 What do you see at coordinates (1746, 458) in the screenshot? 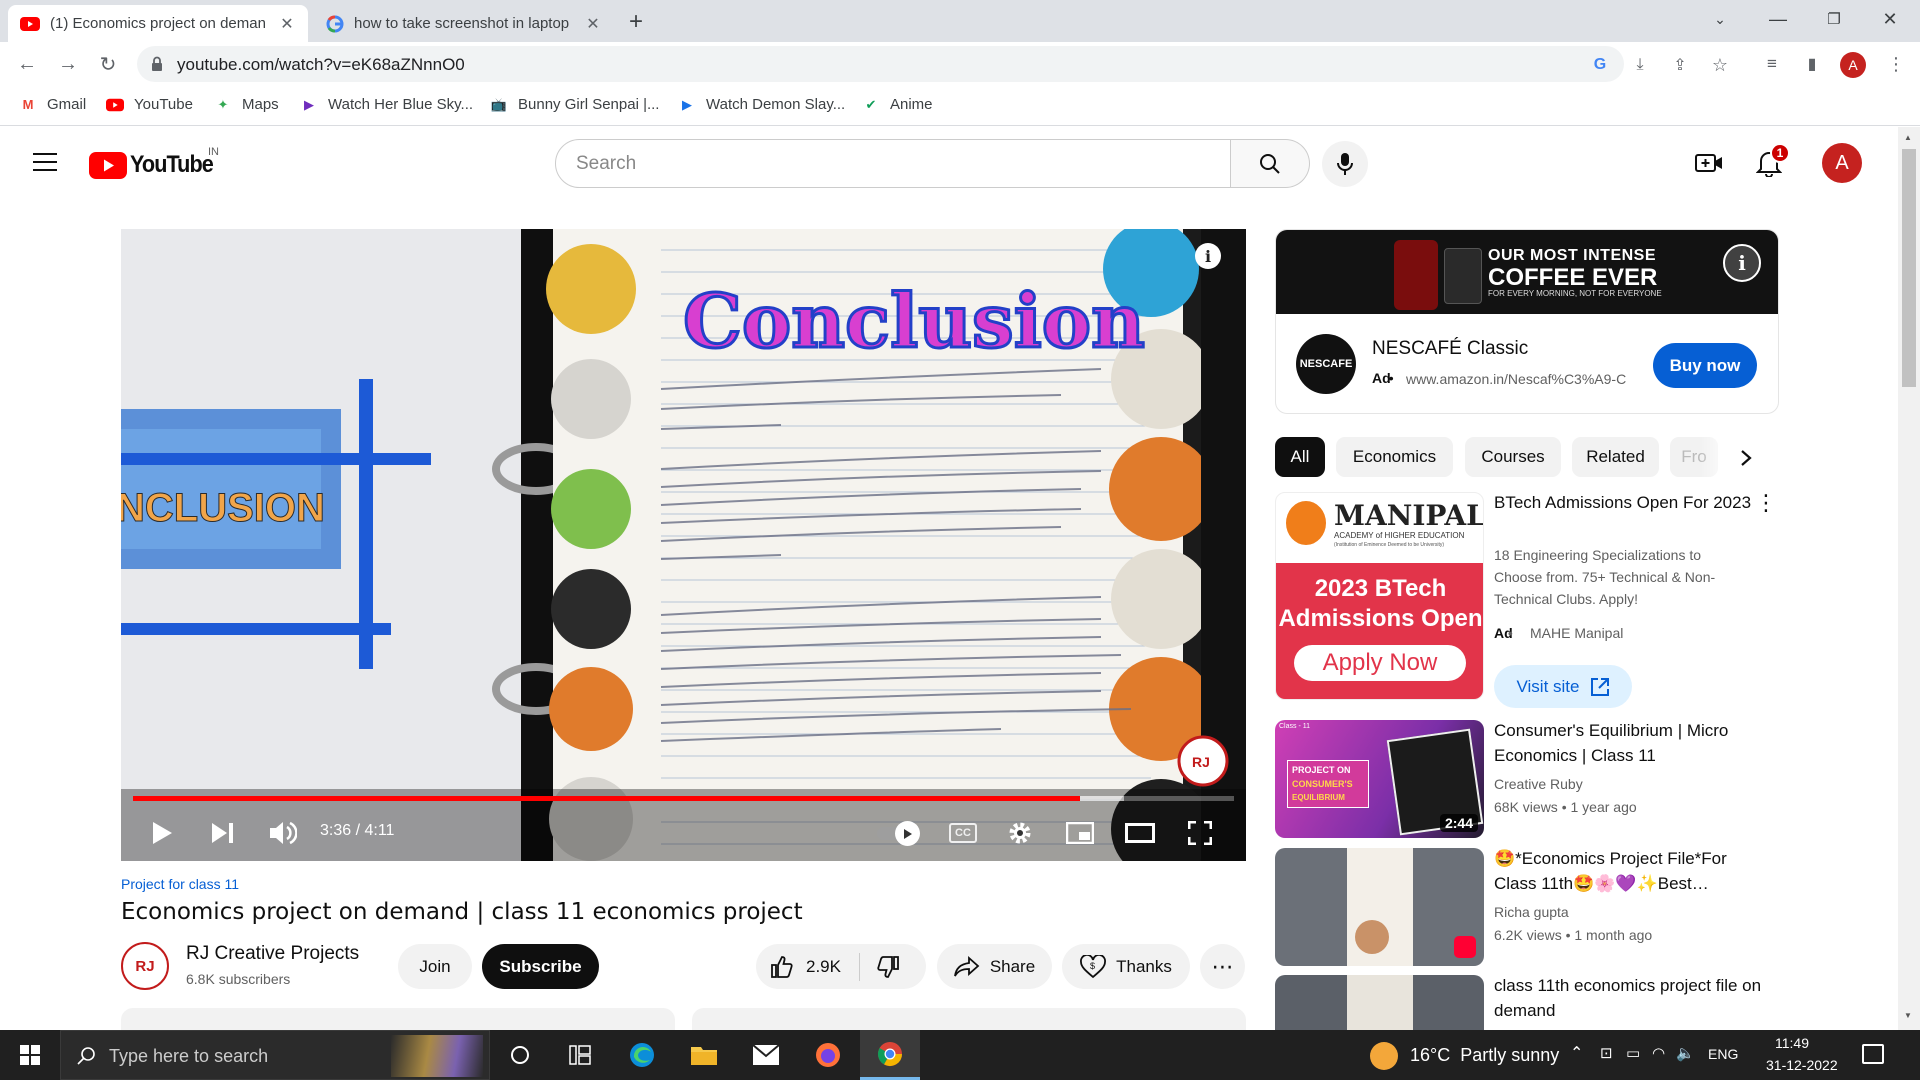
I see `chevron-right-icon` at bounding box center [1746, 458].